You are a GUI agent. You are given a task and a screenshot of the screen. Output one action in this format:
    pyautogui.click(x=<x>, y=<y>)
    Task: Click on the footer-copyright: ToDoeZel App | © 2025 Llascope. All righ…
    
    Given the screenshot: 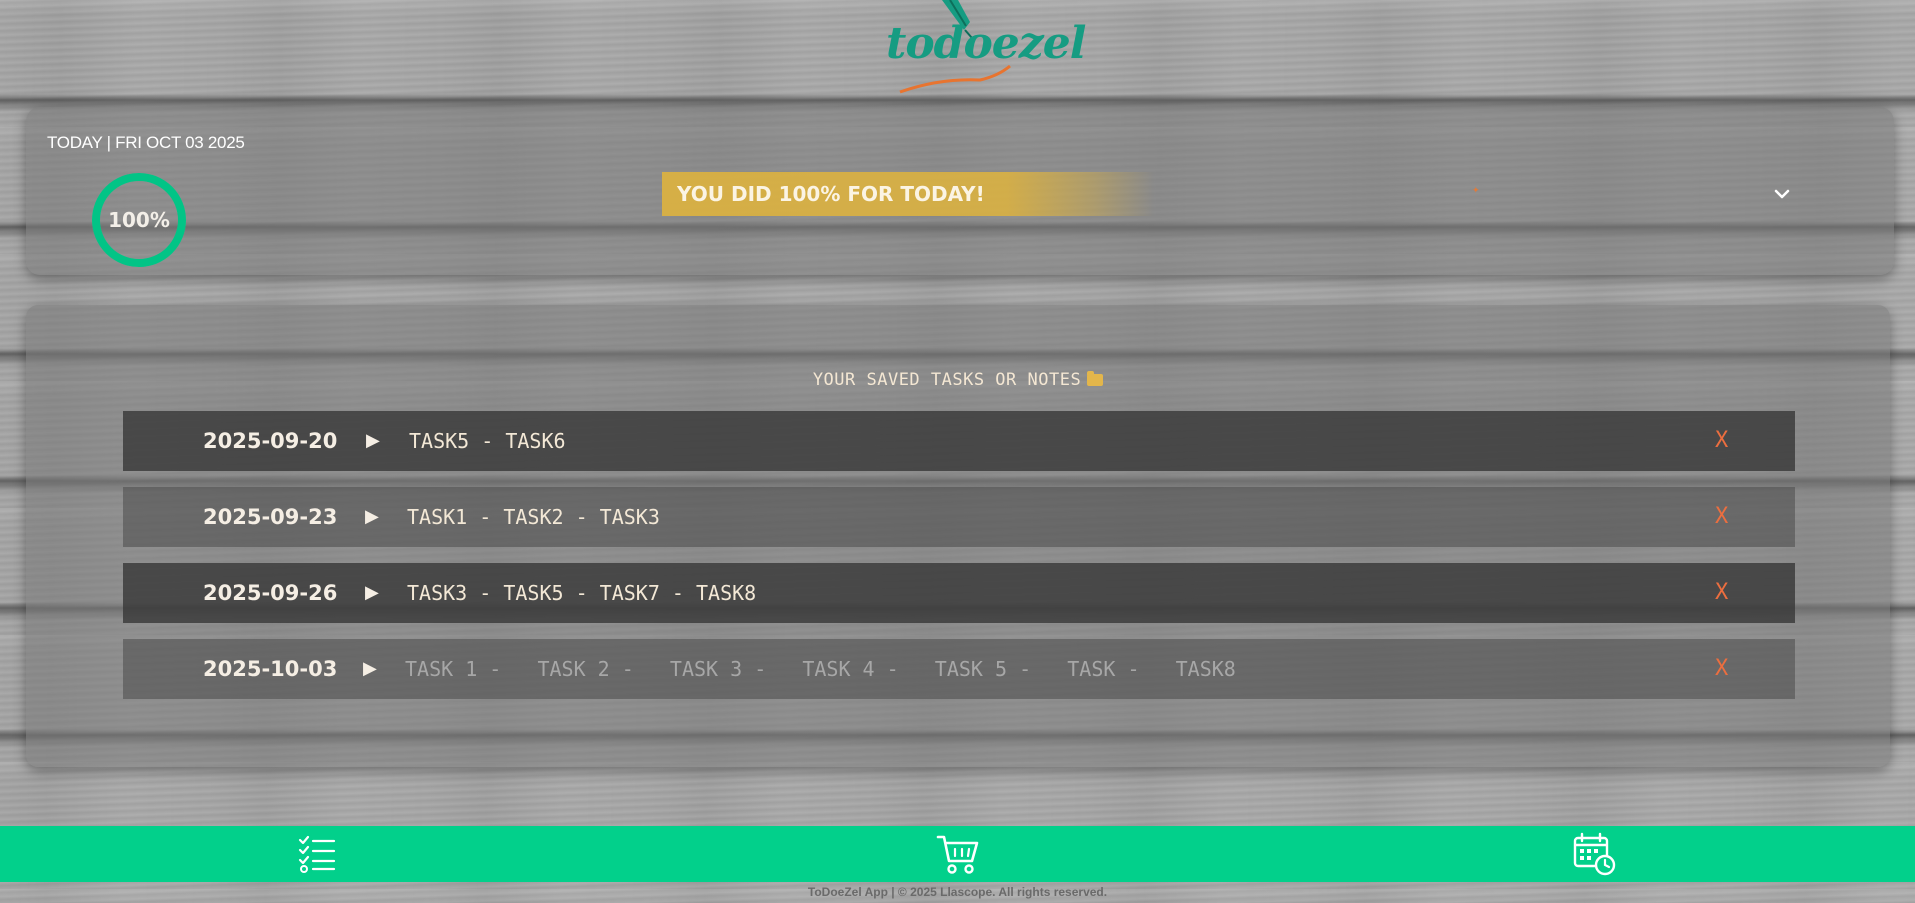 What is the action you would take?
    pyautogui.click(x=957, y=892)
    